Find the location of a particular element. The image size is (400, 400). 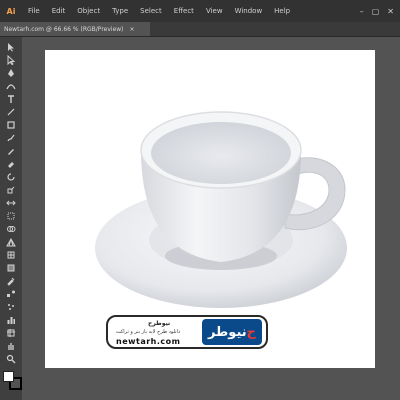

menu-edit: Edit is located at coordinates (59, 11).